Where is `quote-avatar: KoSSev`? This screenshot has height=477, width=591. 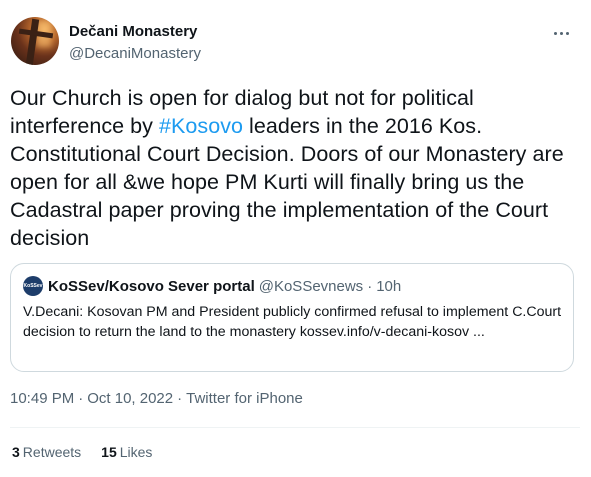 quote-avatar: KoSSev is located at coordinates (33, 286).